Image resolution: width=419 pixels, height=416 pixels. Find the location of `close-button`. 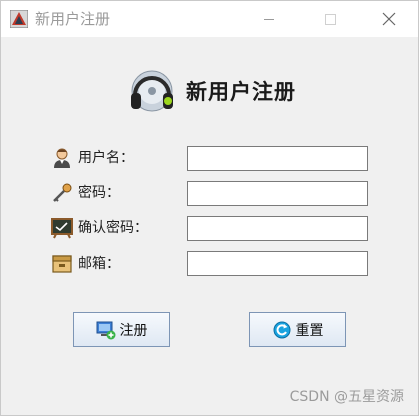

close-button is located at coordinates (388, 19).